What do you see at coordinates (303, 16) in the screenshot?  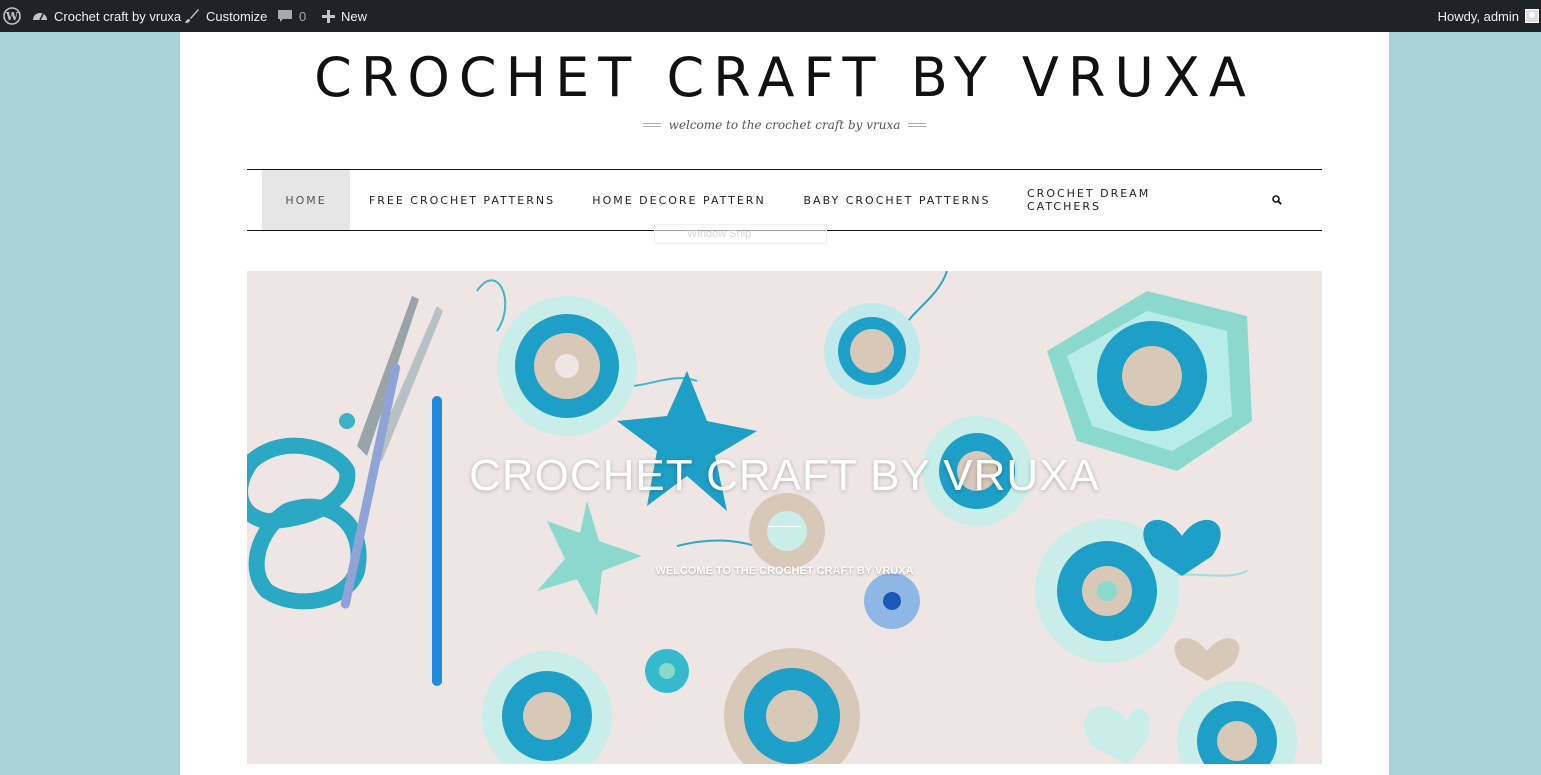 I see `admin-bar-comments-count: 0` at bounding box center [303, 16].